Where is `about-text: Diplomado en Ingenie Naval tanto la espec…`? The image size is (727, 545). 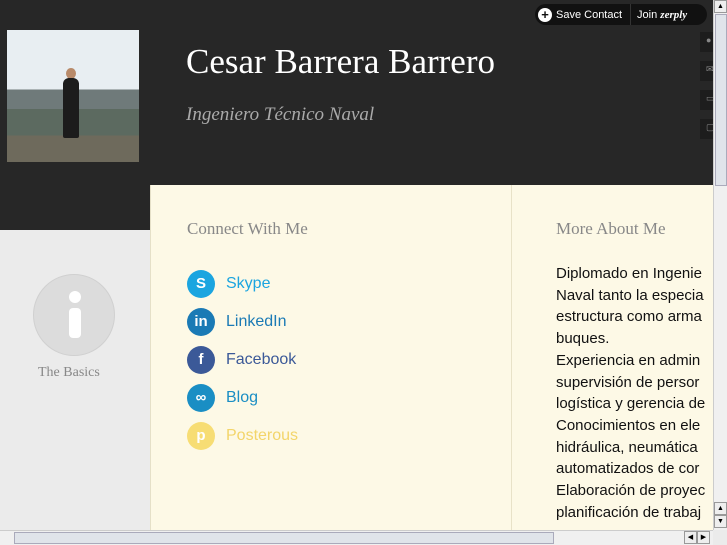
about-text: Diplomado en Ingenie Naval tanto la espec… is located at coordinates (634, 393).